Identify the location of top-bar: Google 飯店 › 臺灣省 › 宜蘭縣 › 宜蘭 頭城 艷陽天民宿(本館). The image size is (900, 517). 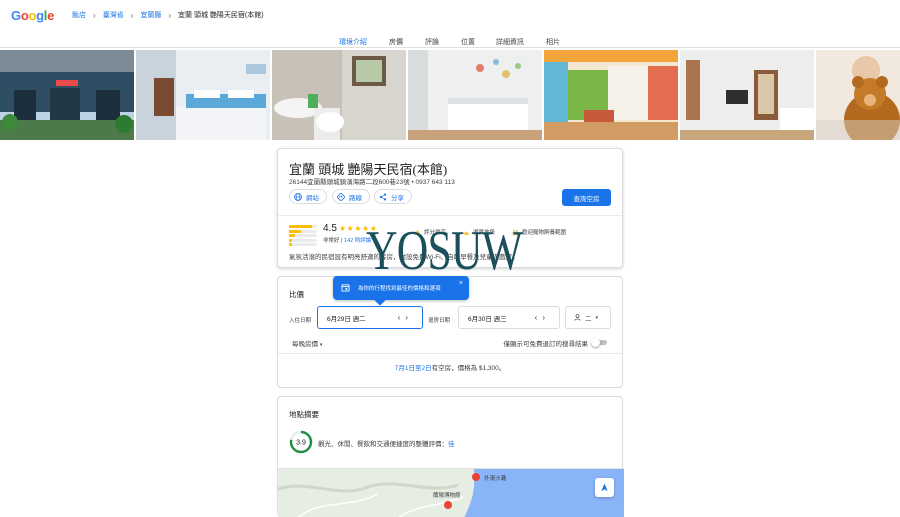
(450, 15).